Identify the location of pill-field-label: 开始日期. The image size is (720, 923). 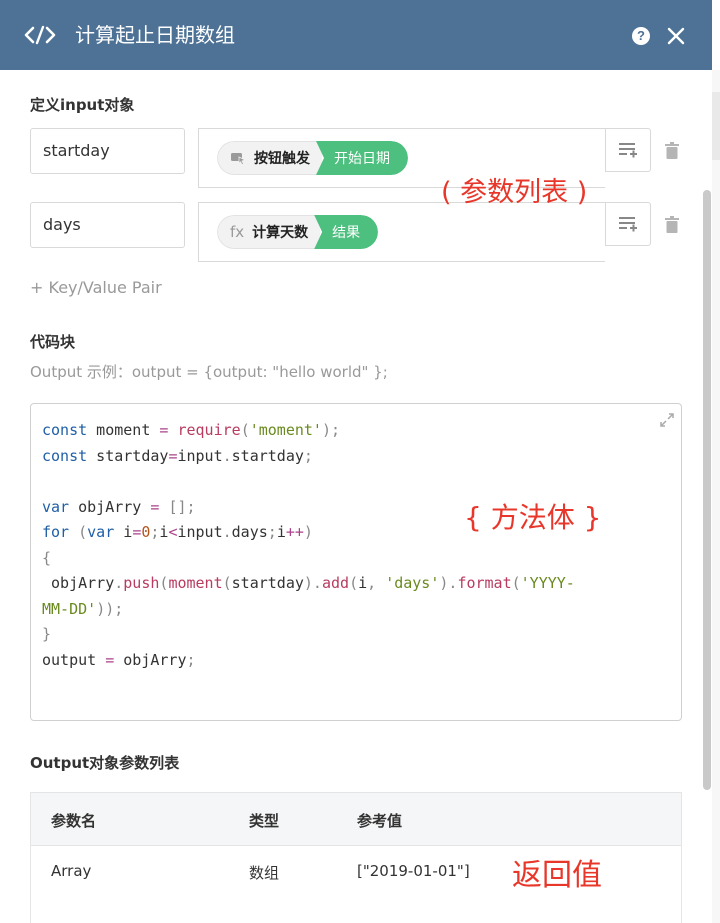
(362, 158).